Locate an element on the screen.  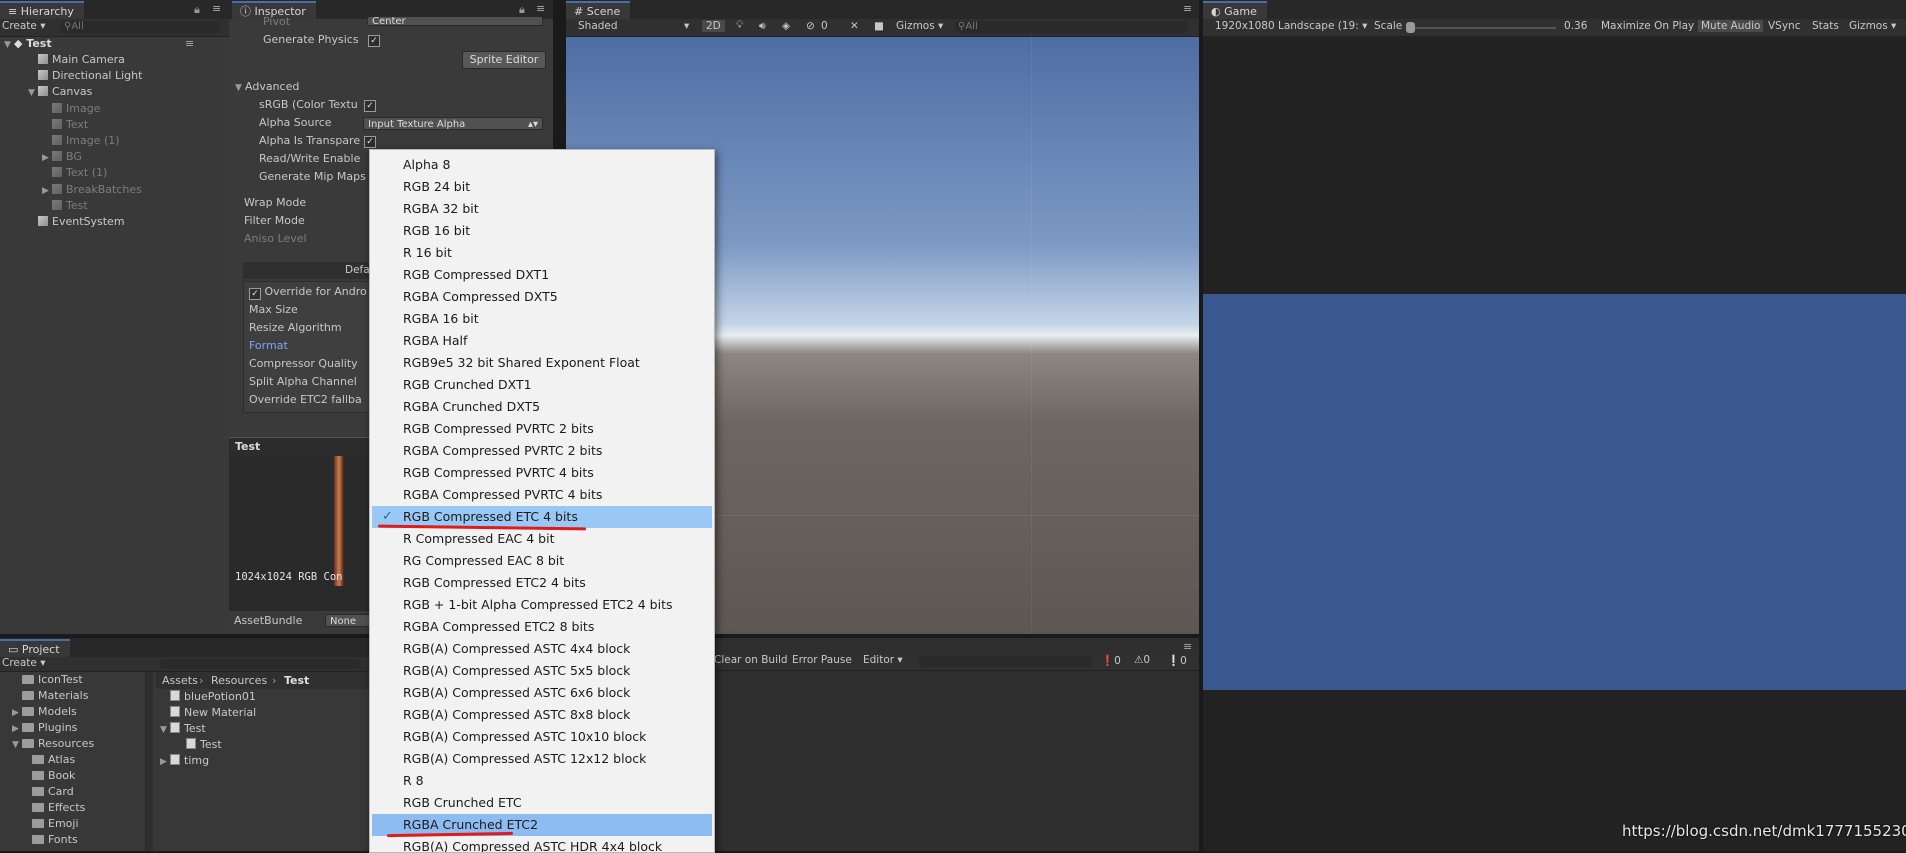
project-asset: ▼ Test is located at coordinates (183, 729).